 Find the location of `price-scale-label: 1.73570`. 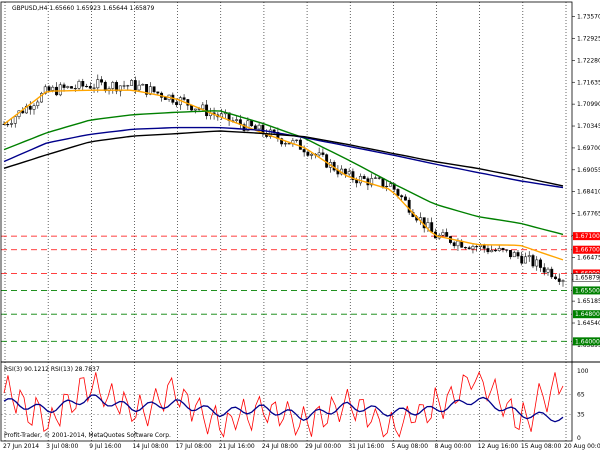

price-scale-label: 1.73570 is located at coordinates (588, 17).